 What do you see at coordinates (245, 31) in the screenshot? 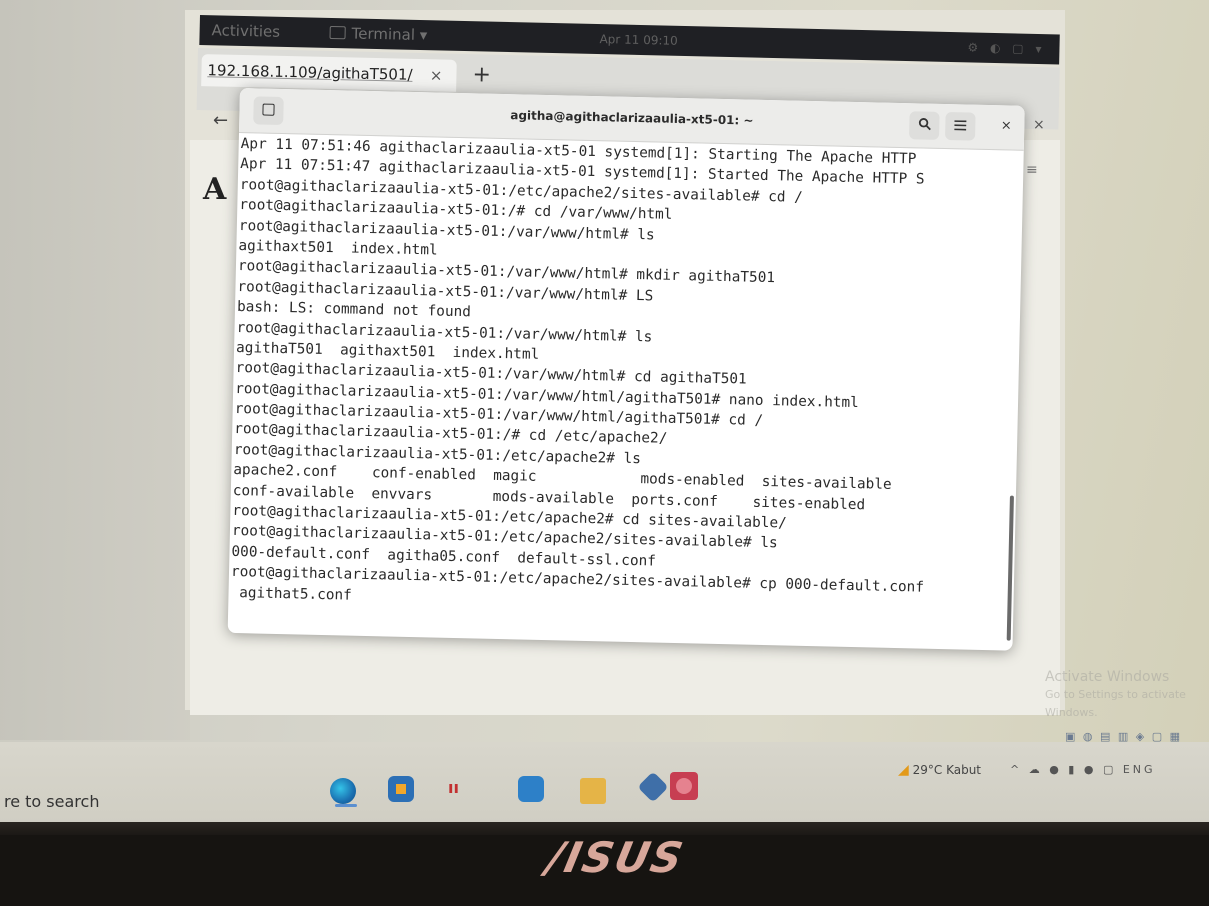
I see `activities-button: Activities` at bounding box center [245, 31].